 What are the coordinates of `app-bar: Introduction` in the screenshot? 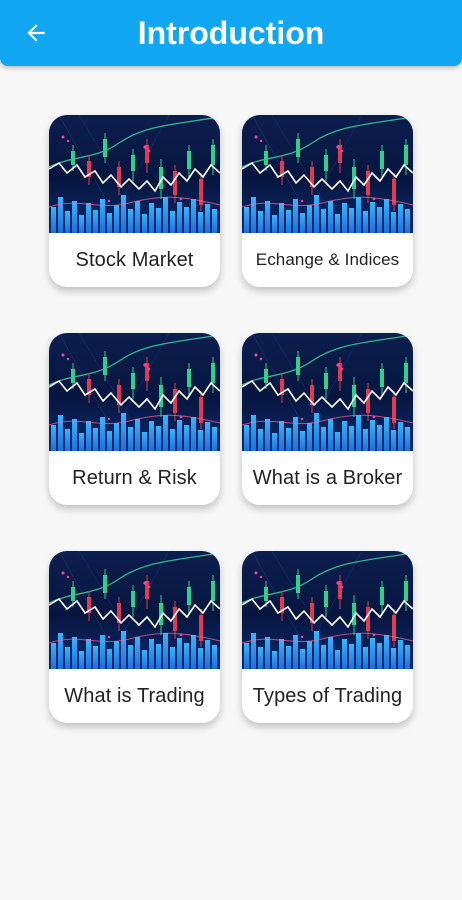 It's located at (231, 33).